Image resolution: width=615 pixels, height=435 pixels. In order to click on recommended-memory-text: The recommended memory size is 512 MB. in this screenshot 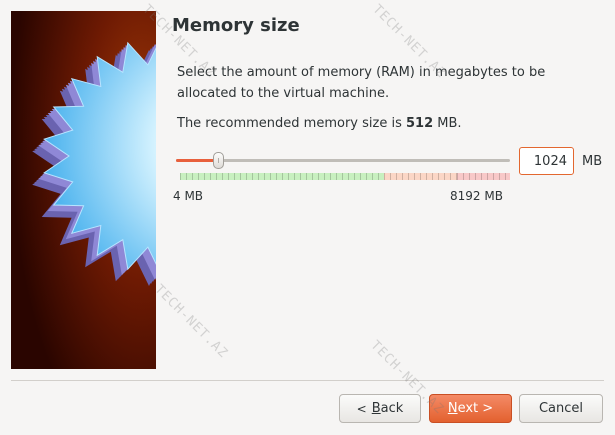, I will do `click(319, 123)`.